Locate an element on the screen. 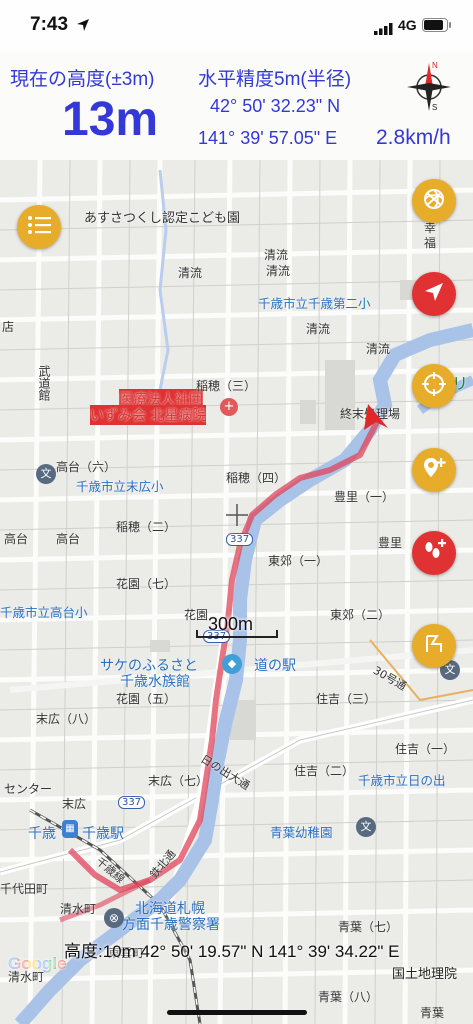 Image resolution: width=473 pixels, height=1024 pixels. menu-button is located at coordinates (39, 227).